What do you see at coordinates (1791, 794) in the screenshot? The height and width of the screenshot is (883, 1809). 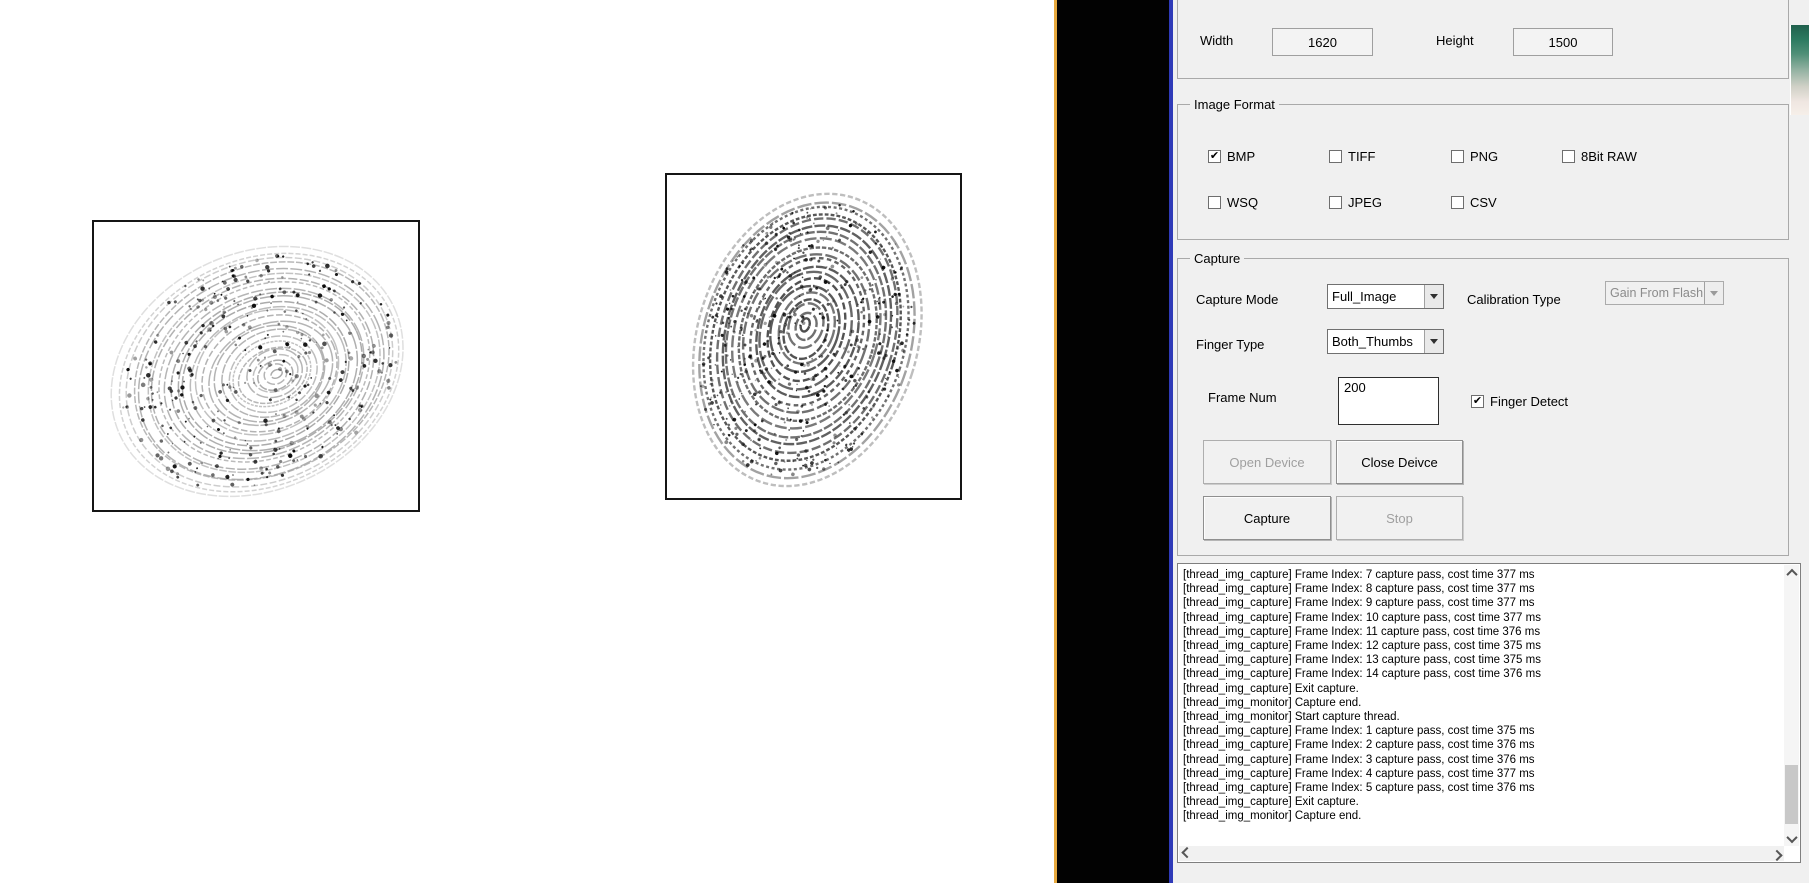 I see `scrollbar-thumb` at bounding box center [1791, 794].